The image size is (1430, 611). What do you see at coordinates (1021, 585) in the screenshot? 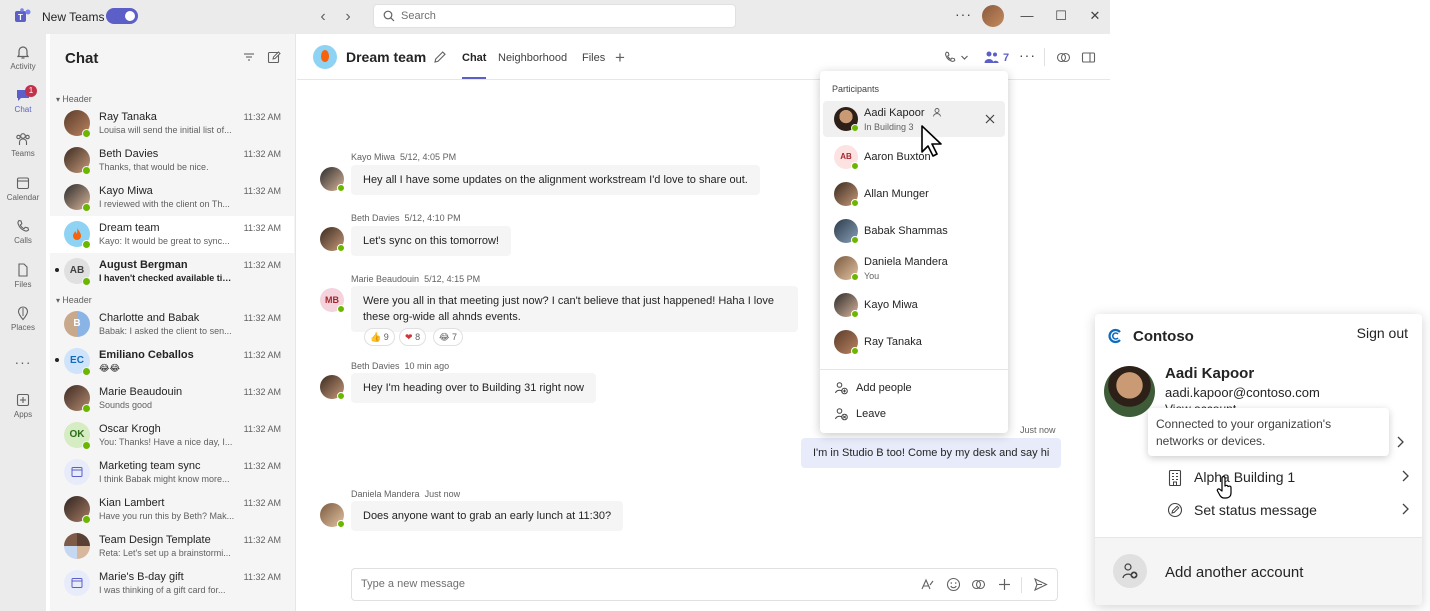
I see `divider` at bounding box center [1021, 585].